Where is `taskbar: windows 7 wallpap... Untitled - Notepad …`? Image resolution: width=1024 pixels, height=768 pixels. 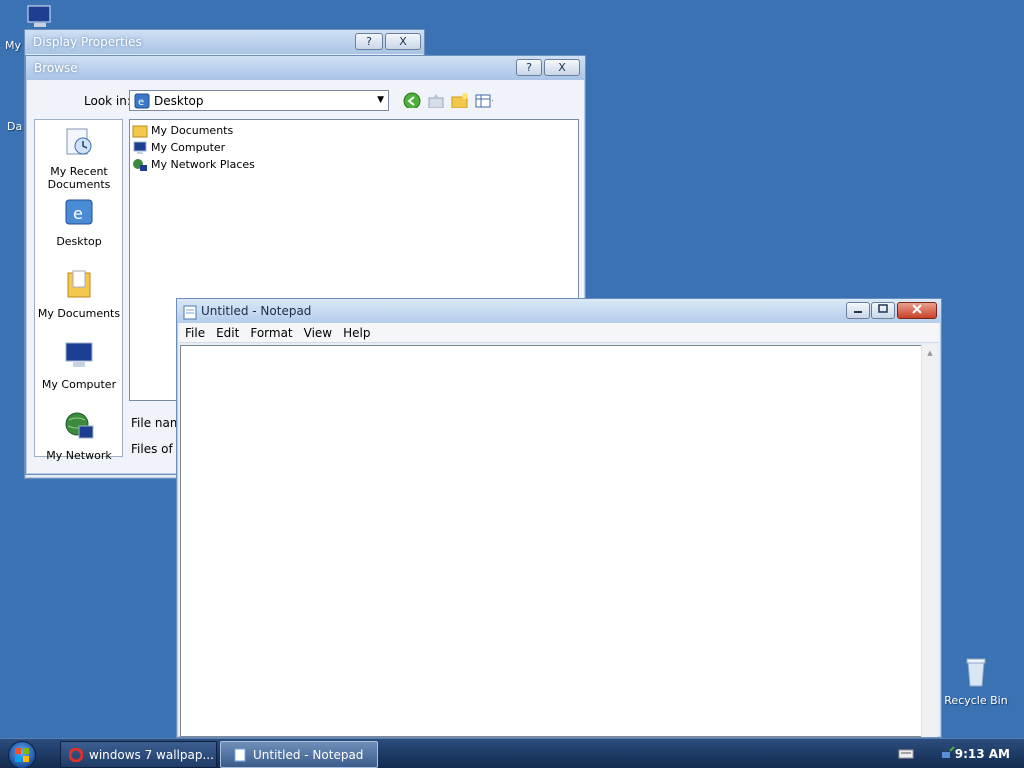
taskbar: windows 7 wallpap... Untitled - Notepad … is located at coordinates (512, 753).